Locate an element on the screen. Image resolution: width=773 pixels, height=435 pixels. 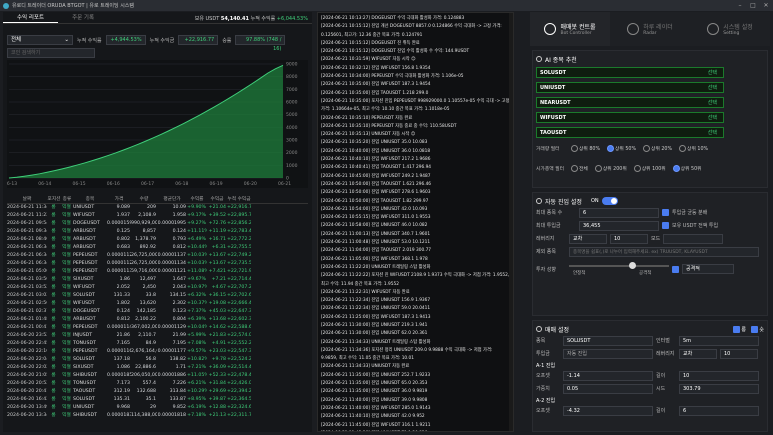
table-cell: 2024-06-21 02:37:20 is located at coordinates (27, 311).